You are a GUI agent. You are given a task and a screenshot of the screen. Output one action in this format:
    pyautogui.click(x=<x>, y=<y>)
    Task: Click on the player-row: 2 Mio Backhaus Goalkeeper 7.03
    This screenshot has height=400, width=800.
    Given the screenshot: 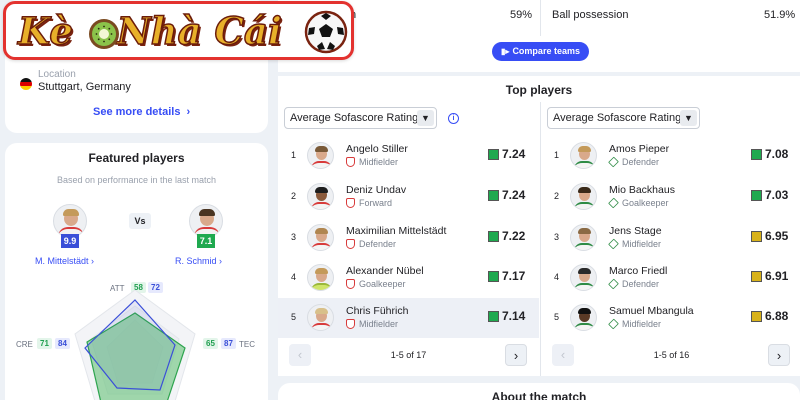 What is the action you would take?
    pyautogui.click(x=670, y=197)
    